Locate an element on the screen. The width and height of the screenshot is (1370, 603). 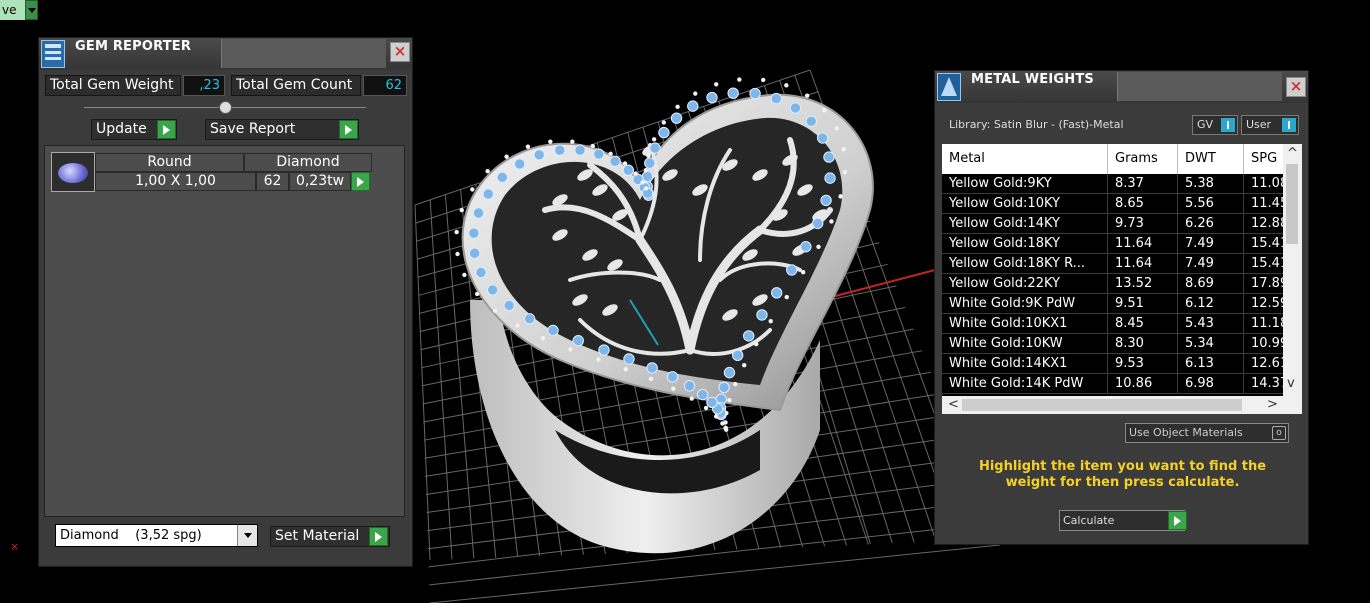
column-header: Metal is located at coordinates (1025, 159).